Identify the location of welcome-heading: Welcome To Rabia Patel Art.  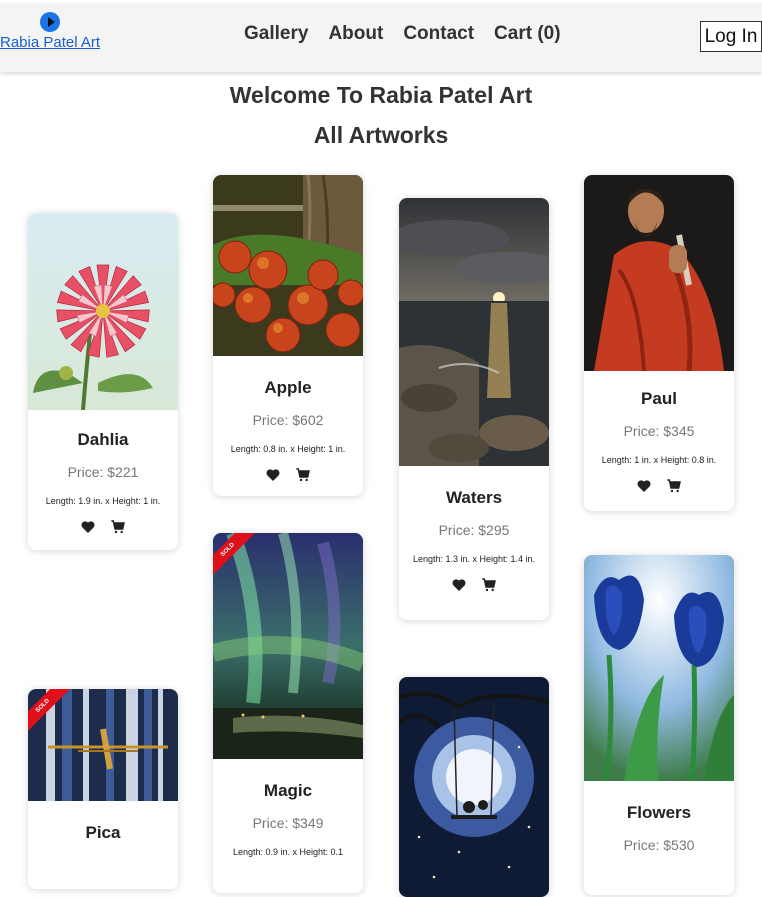
(381, 95).